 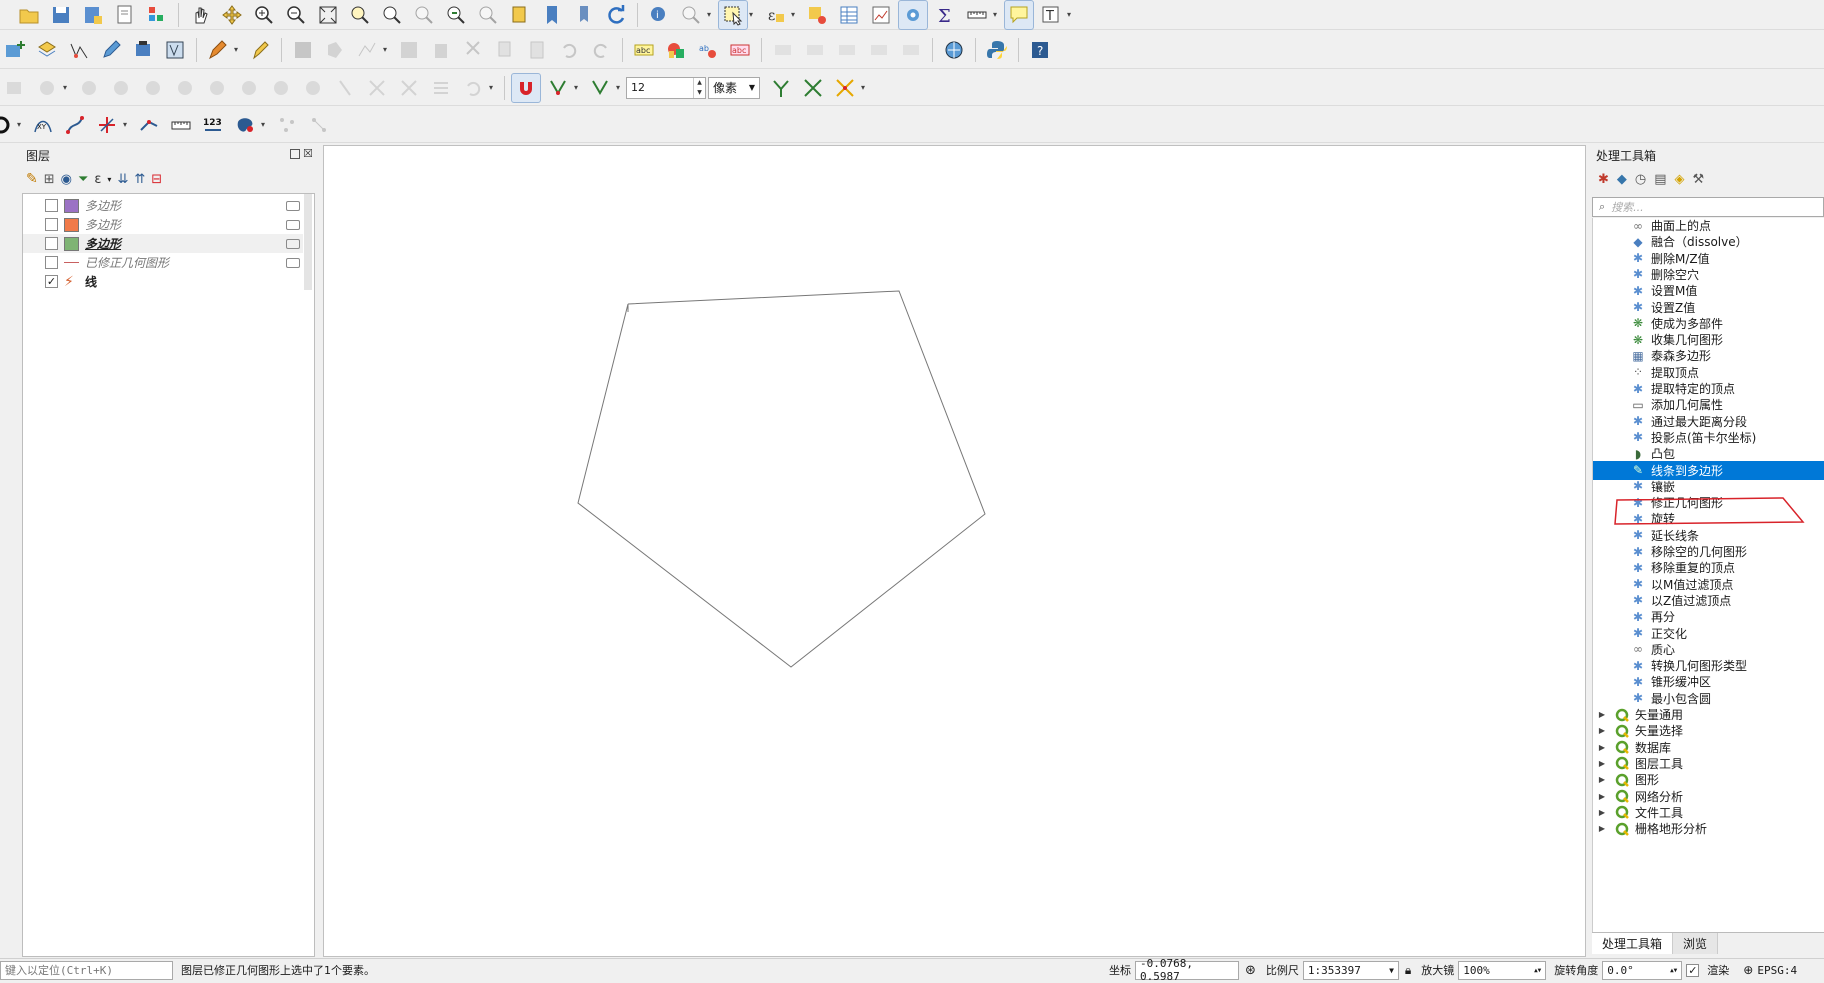 What do you see at coordinates (75, 125) in the screenshot?
I see `trace-icon` at bounding box center [75, 125].